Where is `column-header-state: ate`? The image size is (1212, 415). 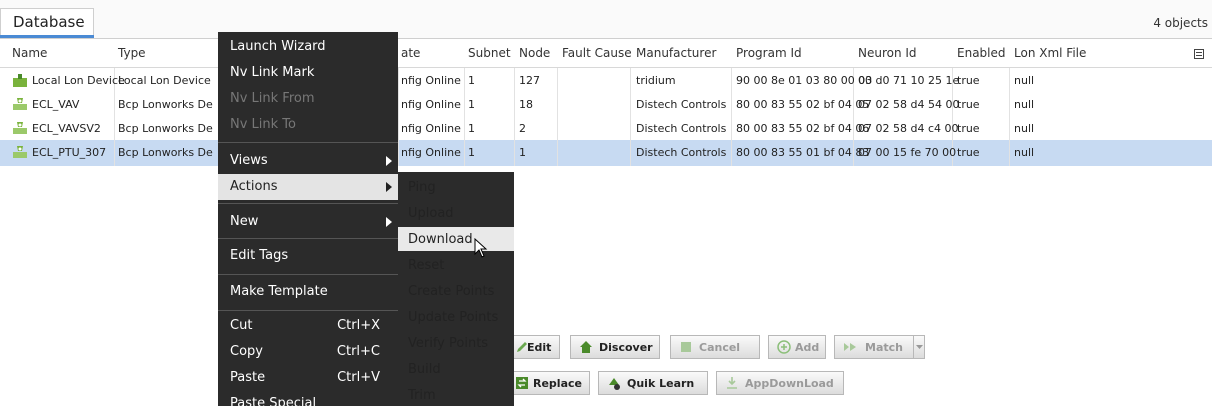 column-header-state: ate is located at coordinates (410, 53).